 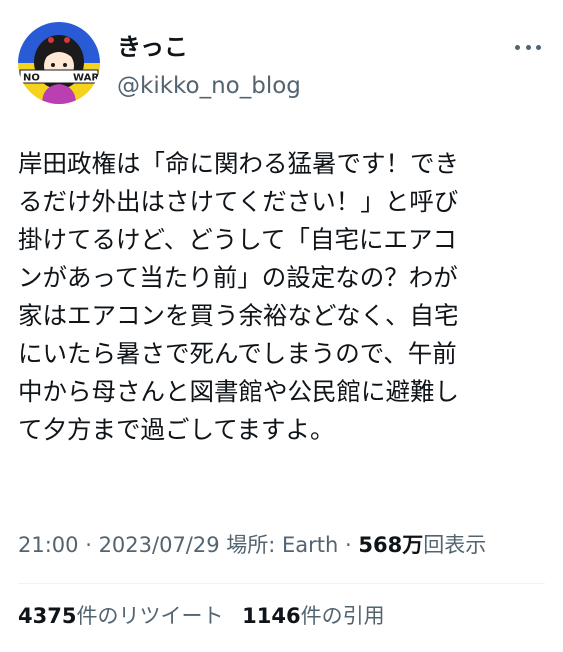 I want to click on divider, so click(x=281, y=583).